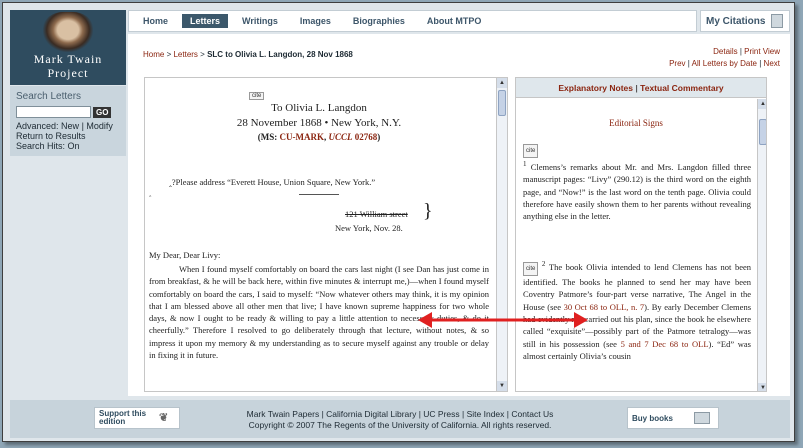 The image size is (803, 448). I want to click on editorial-signs-link: Editorial Signs, so click(636, 123).